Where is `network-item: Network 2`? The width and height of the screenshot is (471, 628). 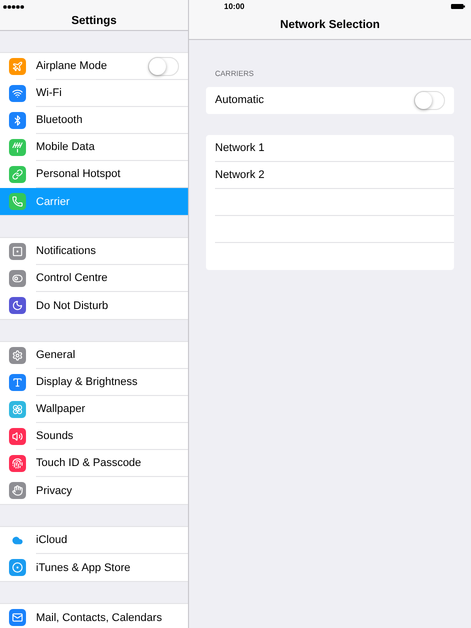 network-item: Network 2 is located at coordinates (240, 175).